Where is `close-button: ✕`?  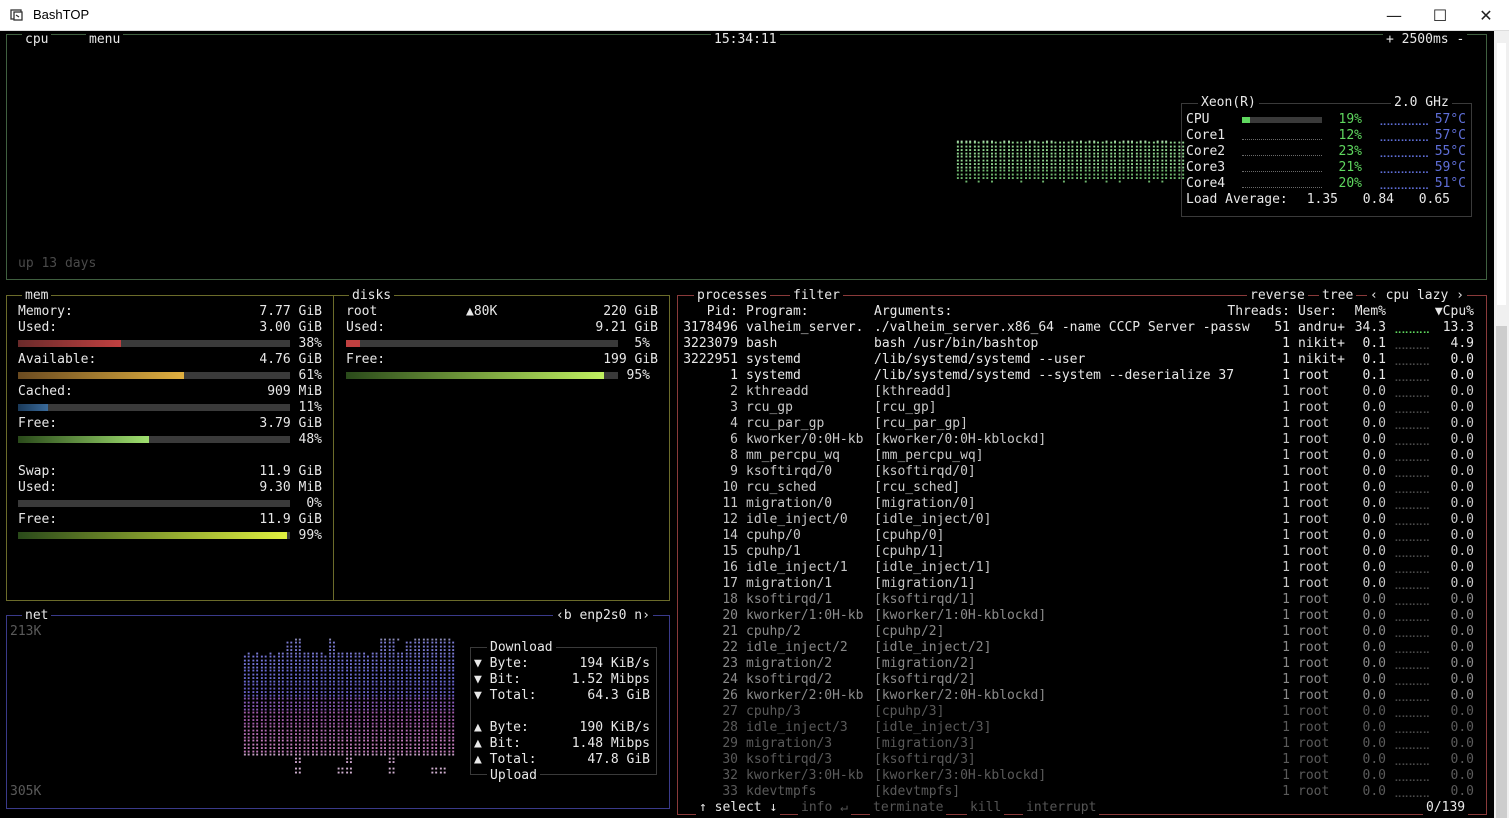
close-button: ✕ is located at coordinates (1486, 15).